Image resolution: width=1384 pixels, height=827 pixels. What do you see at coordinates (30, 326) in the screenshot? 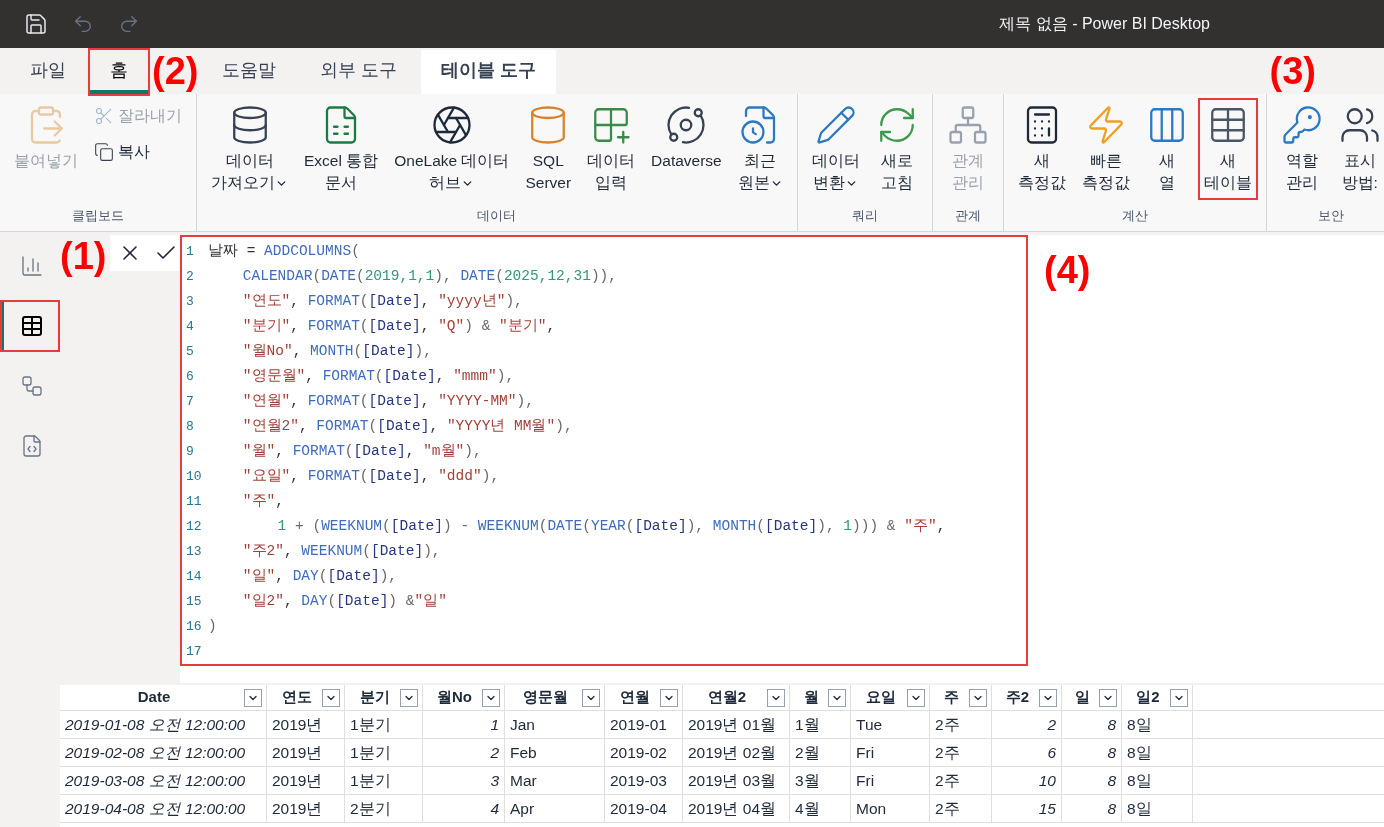
I see `view-tab` at bounding box center [30, 326].